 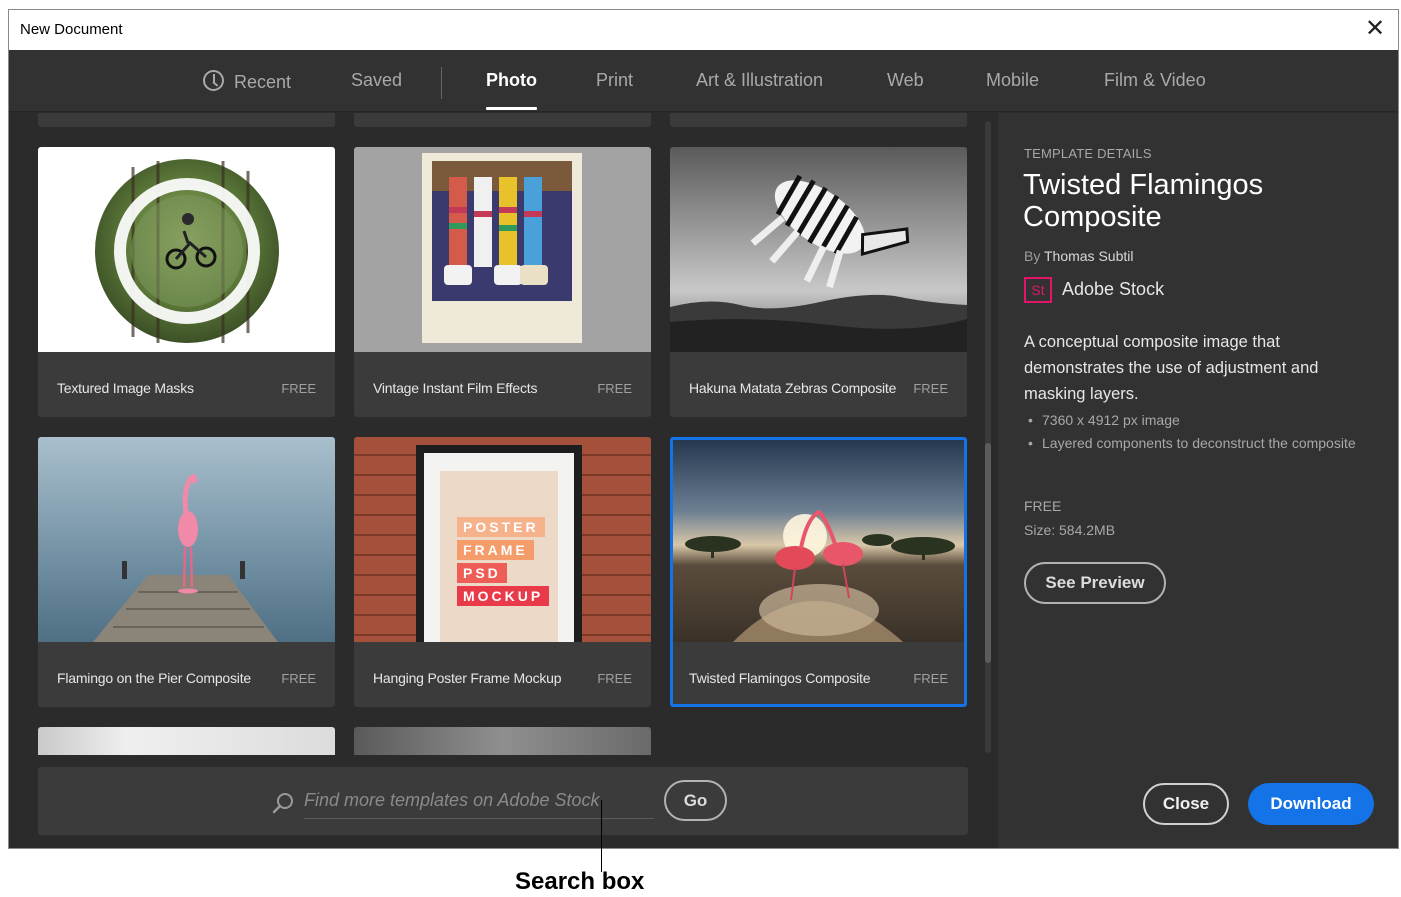 I want to click on template-card-textured-image-masks: Textured Image Masks FREE, so click(x=186, y=282).